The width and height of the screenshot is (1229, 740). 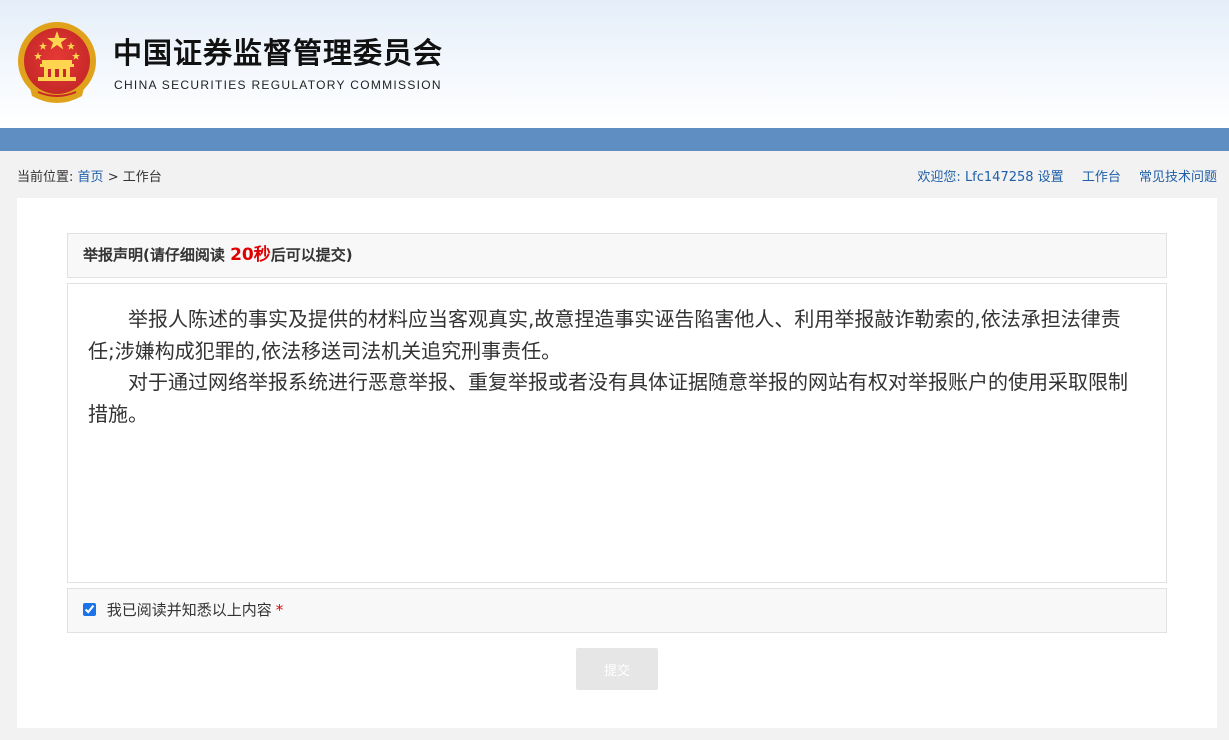 I want to click on workbench-link: 工作台, so click(x=1101, y=177).